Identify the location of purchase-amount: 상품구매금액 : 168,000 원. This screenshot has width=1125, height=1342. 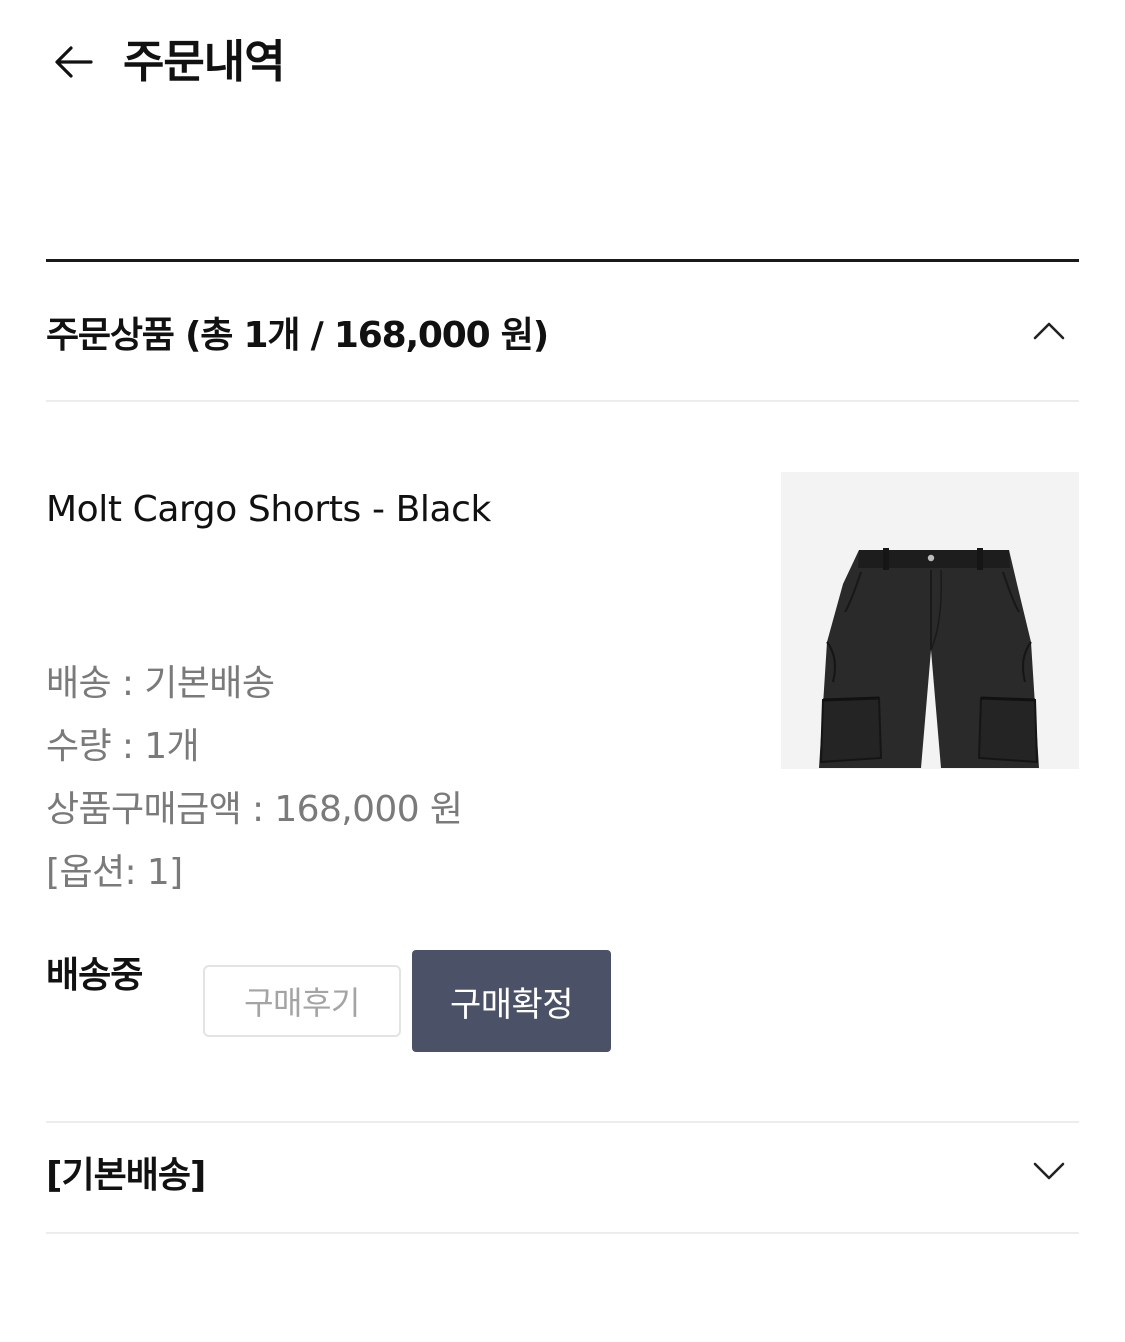
(254, 809).